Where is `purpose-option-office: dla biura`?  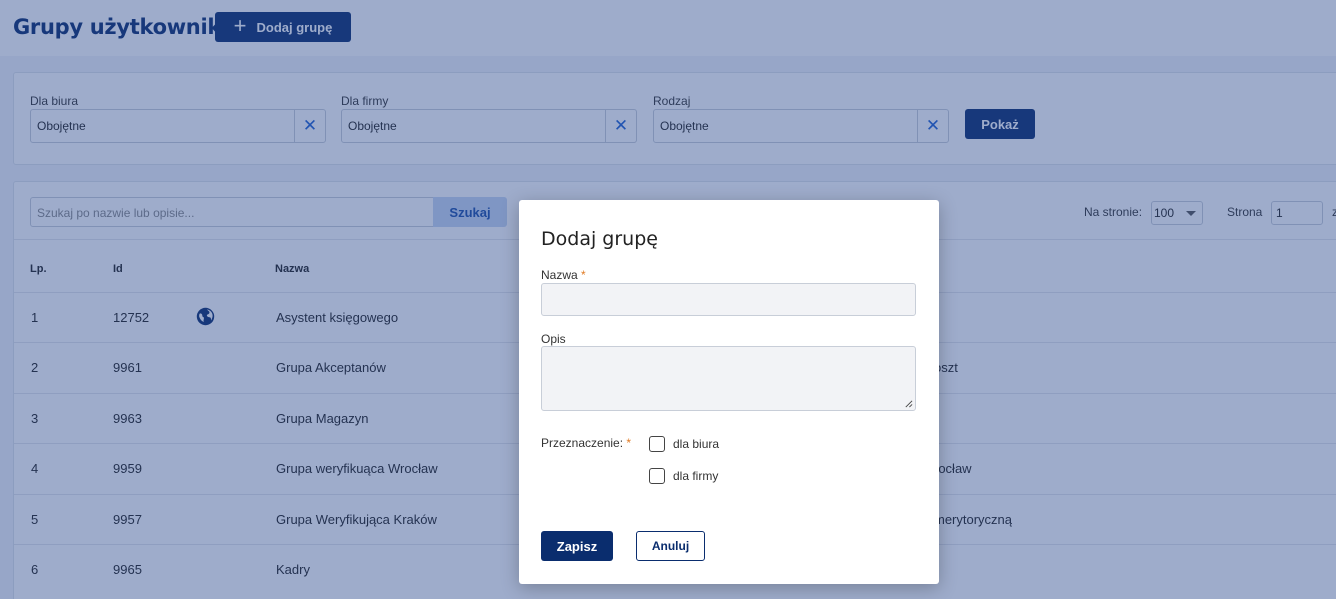 purpose-option-office: dla biura is located at coordinates (684, 444).